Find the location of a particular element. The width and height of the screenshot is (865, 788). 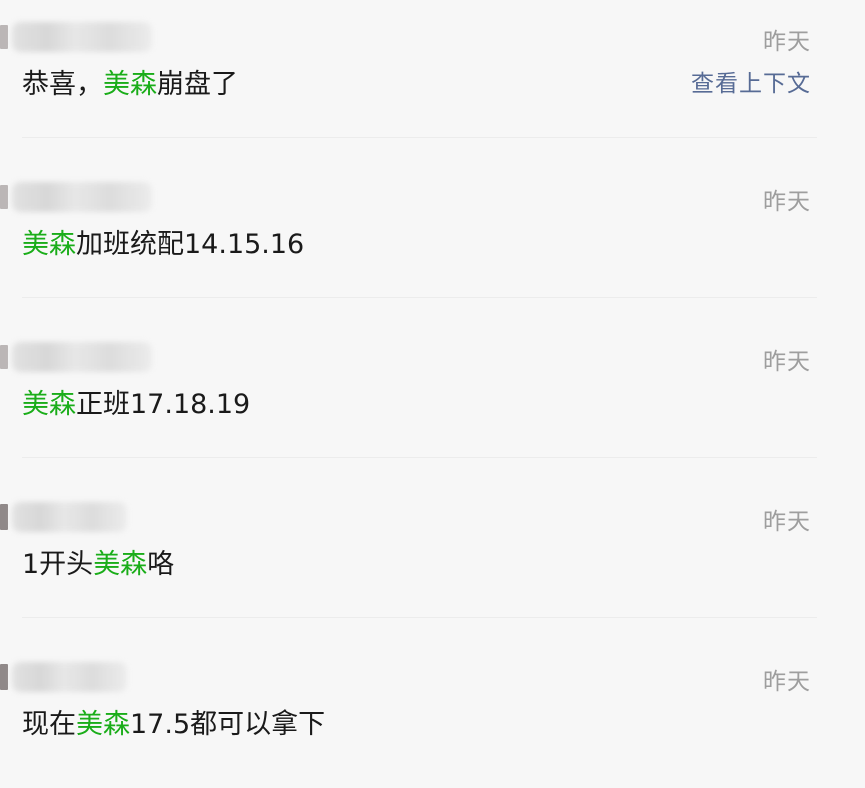

message-segment: 加班统配14.15.16 is located at coordinates (190, 244).